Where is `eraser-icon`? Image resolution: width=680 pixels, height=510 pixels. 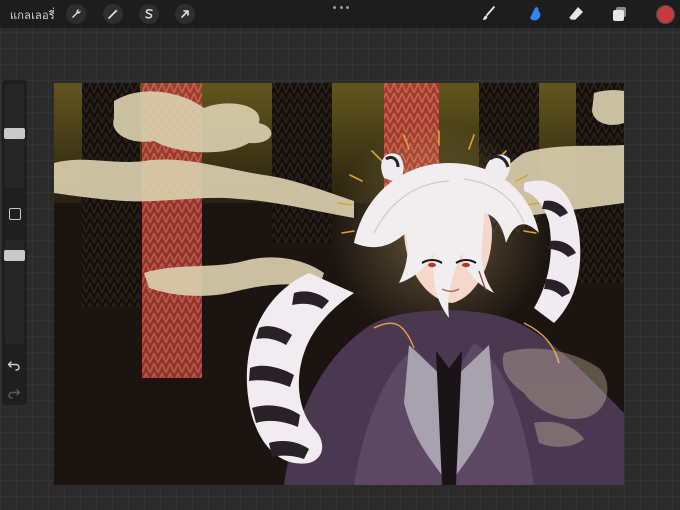
eraser-icon is located at coordinates (575, 14).